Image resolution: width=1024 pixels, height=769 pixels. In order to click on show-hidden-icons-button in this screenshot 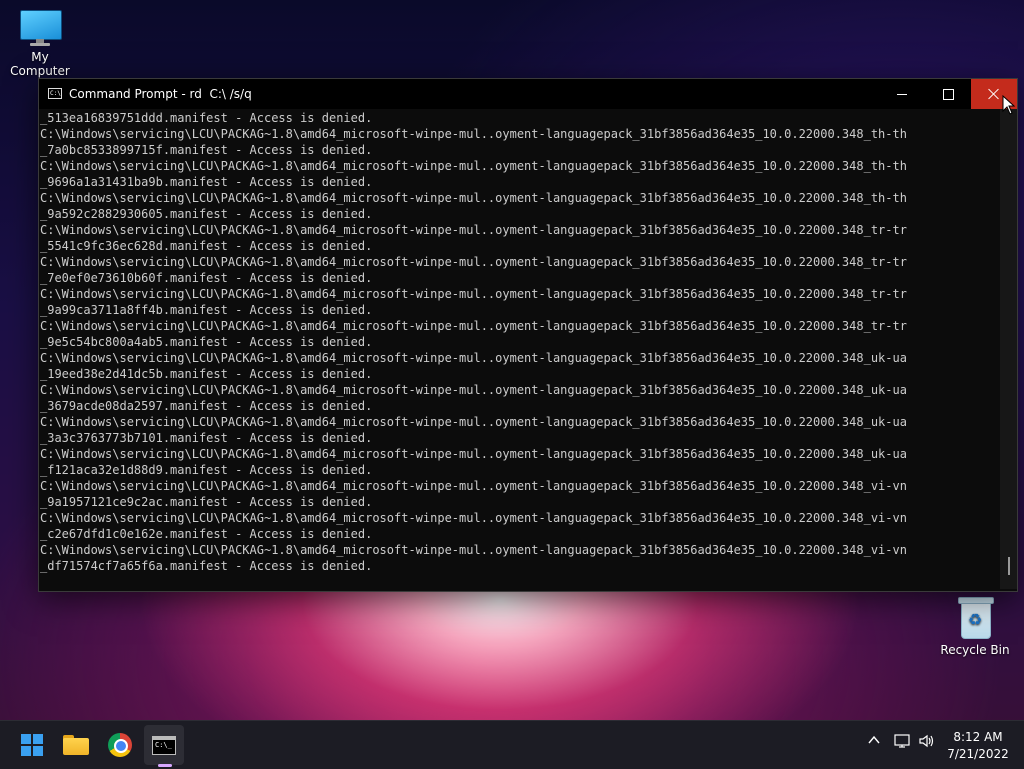, I will do `click(874, 742)`.